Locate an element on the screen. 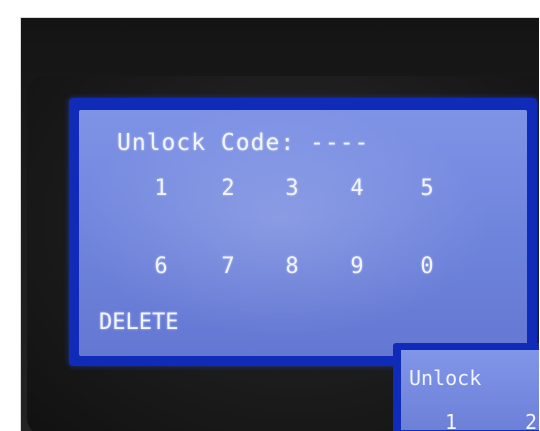  inset-unlock-label: Unlock is located at coordinates (445, 378).